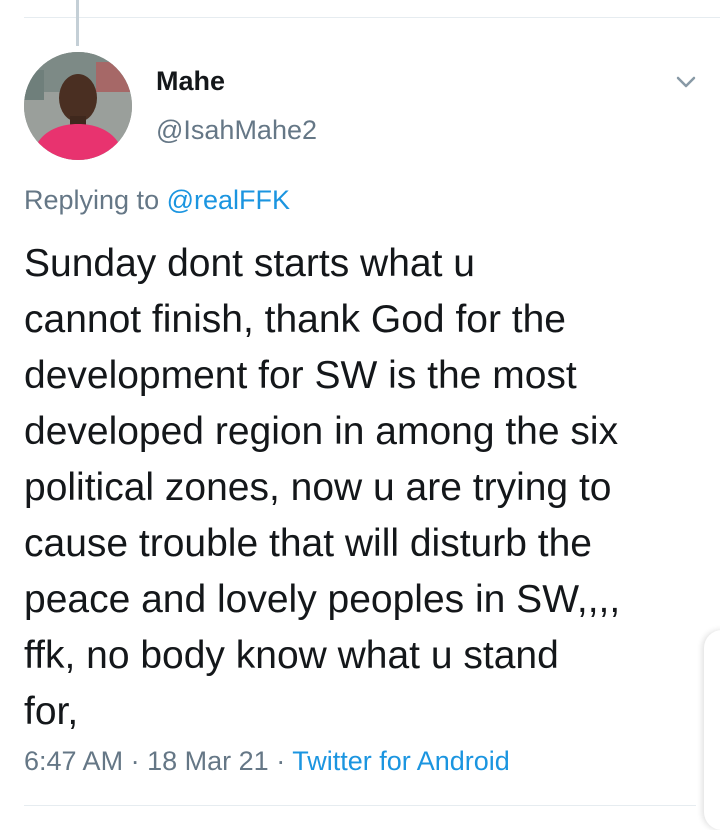 The width and height of the screenshot is (720, 830). What do you see at coordinates (322, 599) in the screenshot?
I see `tweet-text-line: peace and lovely peoples in SW,,,,` at bounding box center [322, 599].